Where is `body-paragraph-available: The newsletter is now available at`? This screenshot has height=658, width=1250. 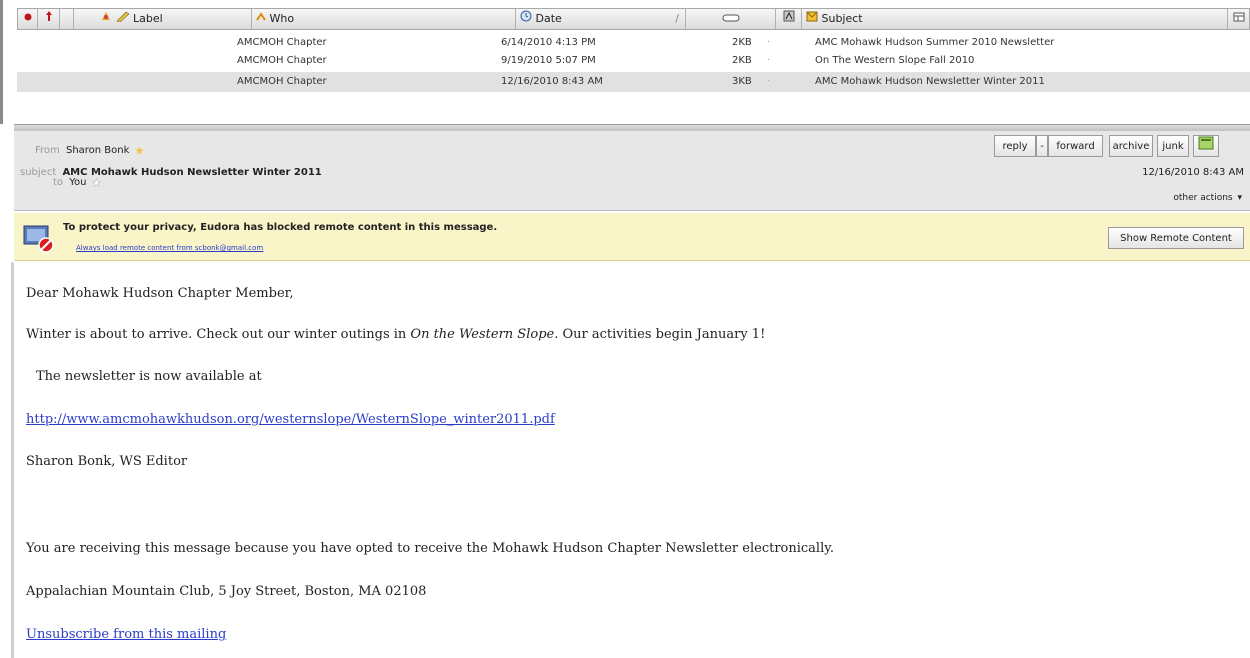 body-paragraph-available: The newsletter is now available at is located at coordinates (149, 376).